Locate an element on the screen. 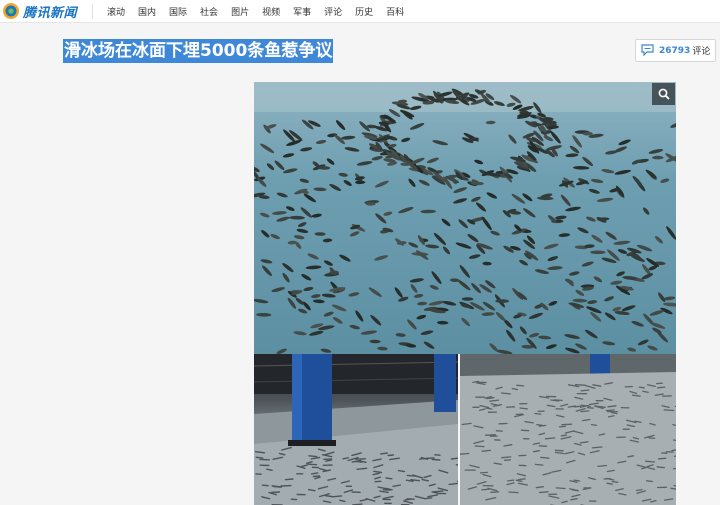 The height and width of the screenshot is (505, 720). article-title: 滑冰场在冰面下埋5000条鱼惹争议 is located at coordinates (198, 51).